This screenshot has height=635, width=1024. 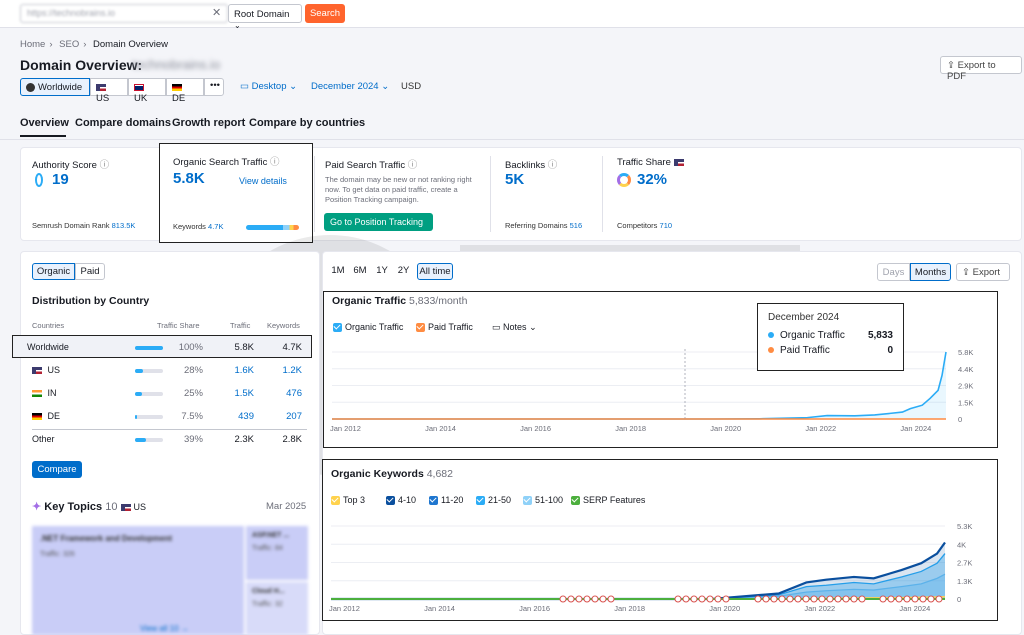 I want to click on paid-search-traffic-label: Paid Search Traffic ⓘ, so click(x=371, y=165).